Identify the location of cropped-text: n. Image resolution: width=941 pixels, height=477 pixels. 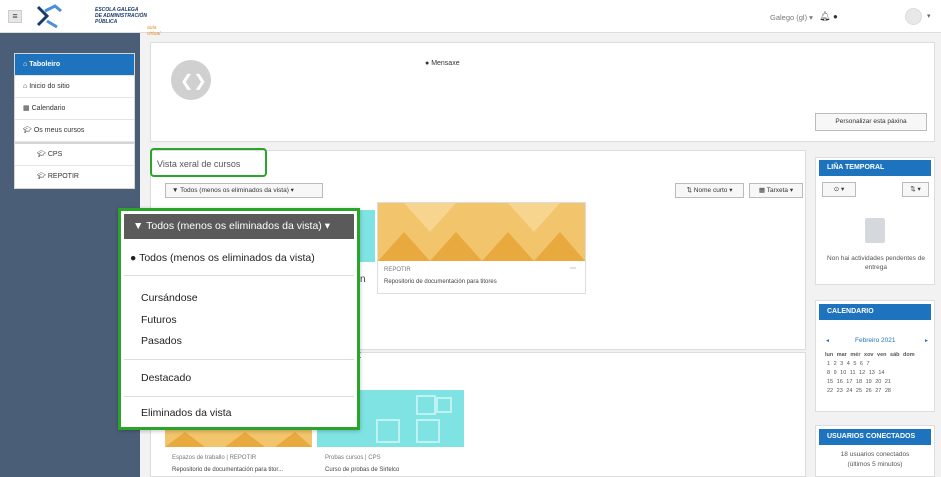
(363, 279).